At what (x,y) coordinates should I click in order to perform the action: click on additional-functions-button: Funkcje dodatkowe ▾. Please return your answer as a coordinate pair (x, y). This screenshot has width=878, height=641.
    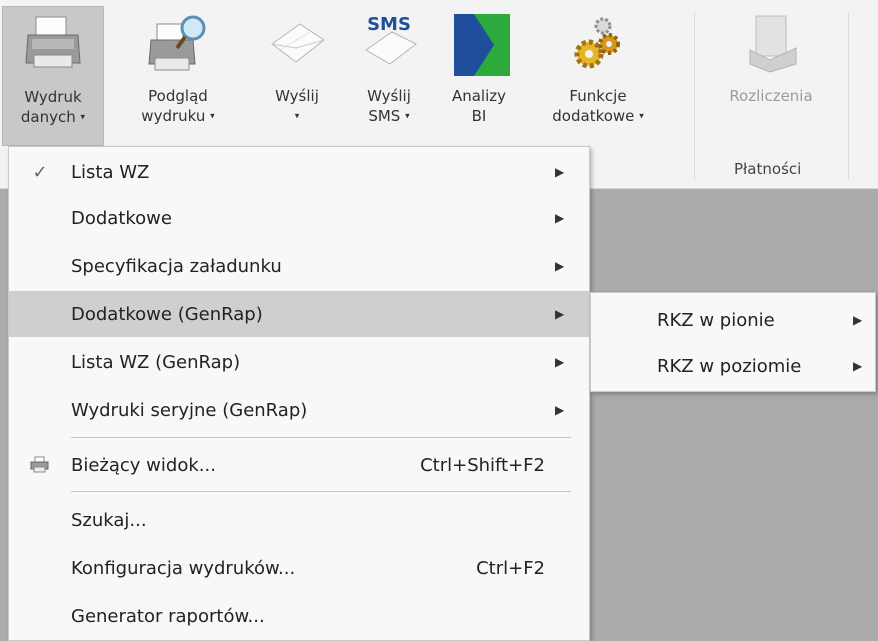
    Looking at the image, I should click on (598, 75).